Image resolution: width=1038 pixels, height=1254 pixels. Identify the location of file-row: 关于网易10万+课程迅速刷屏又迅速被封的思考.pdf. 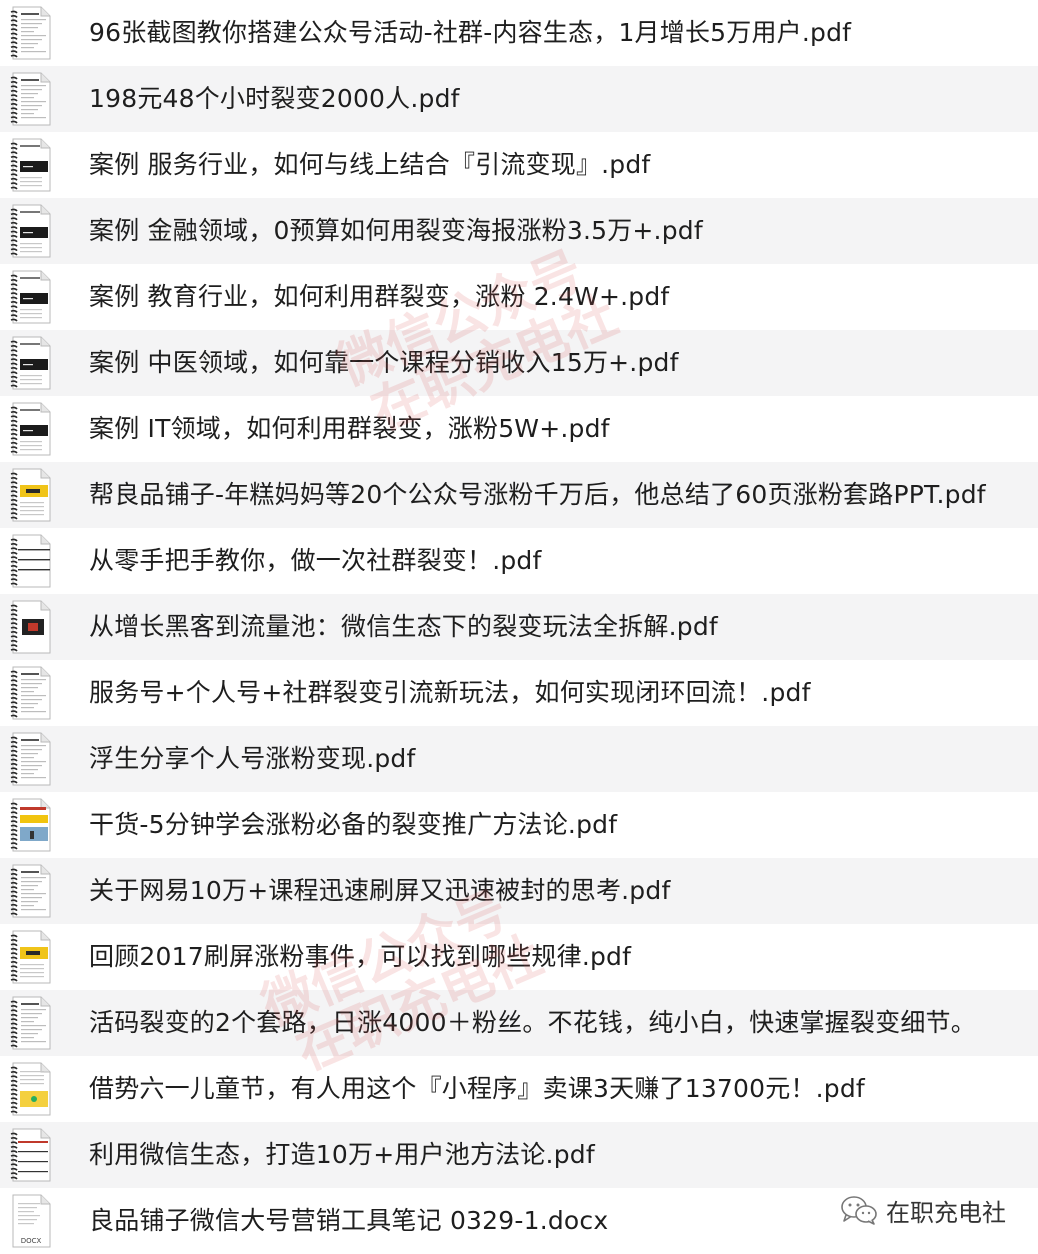
(519, 891).